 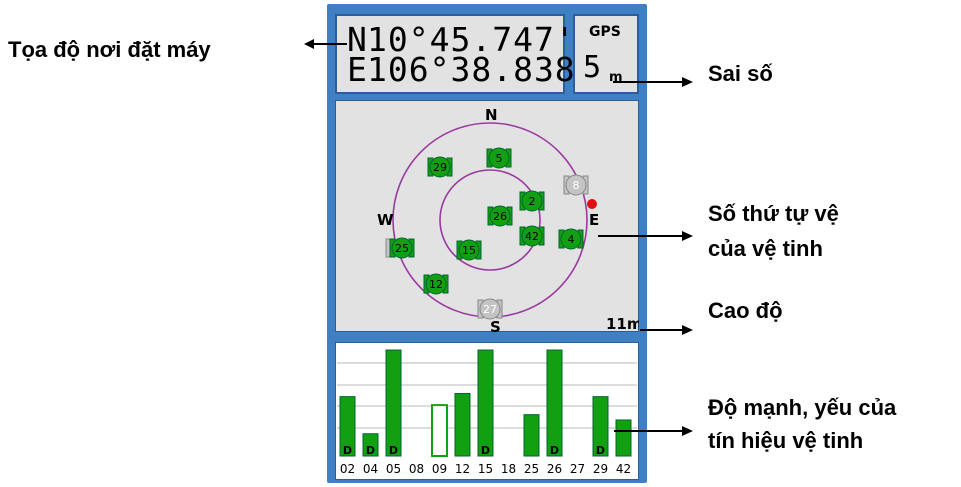 What do you see at coordinates (687, 330) in the screenshot?
I see `altitude-arrowhead` at bounding box center [687, 330].